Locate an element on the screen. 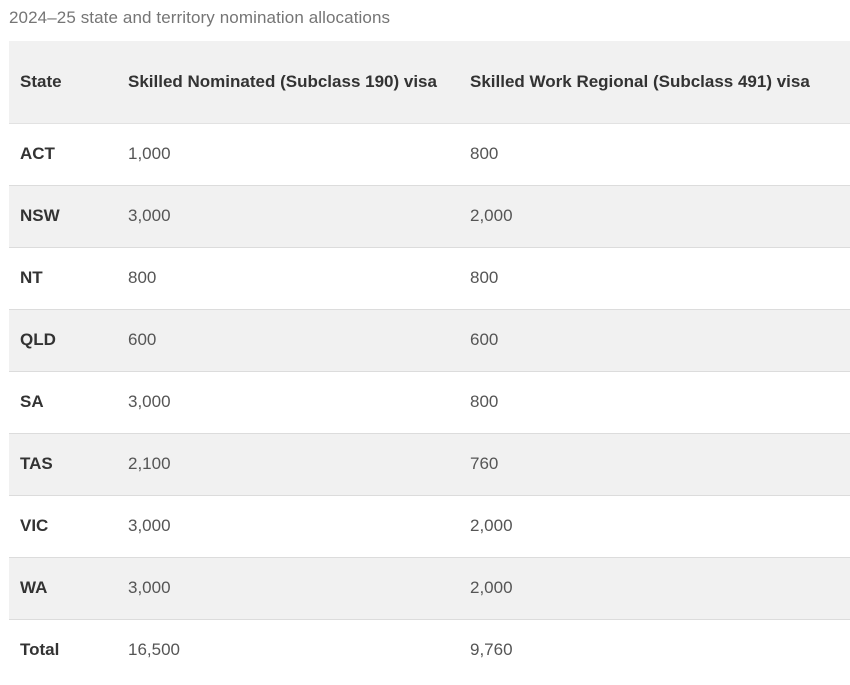 The height and width of the screenshot is (685, 850). state-cell: ACT is located at coordinates (37, 153).